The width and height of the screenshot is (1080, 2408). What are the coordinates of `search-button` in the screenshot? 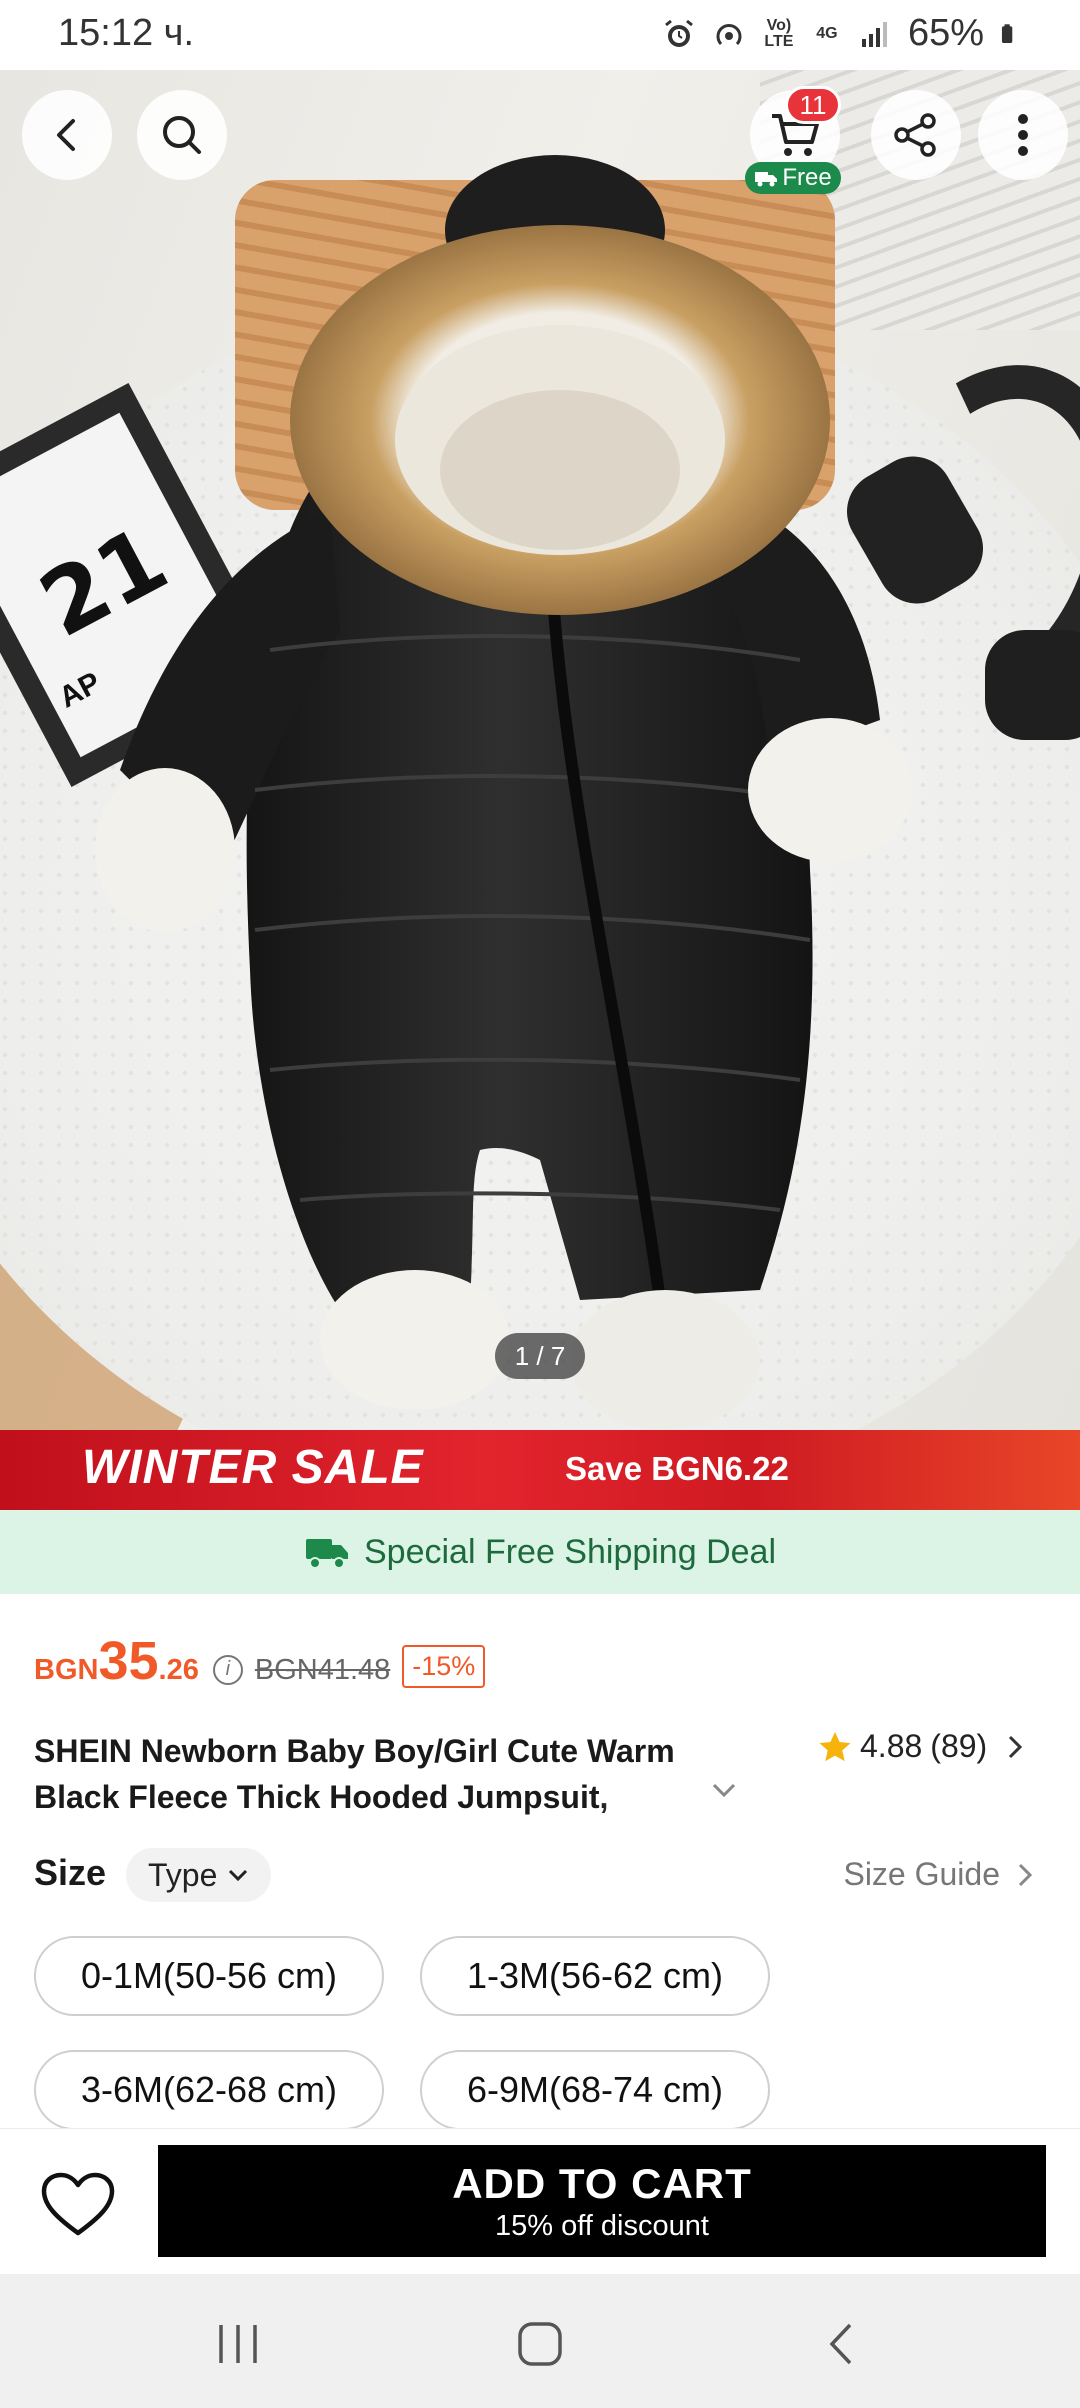 It's located at (182, 135).